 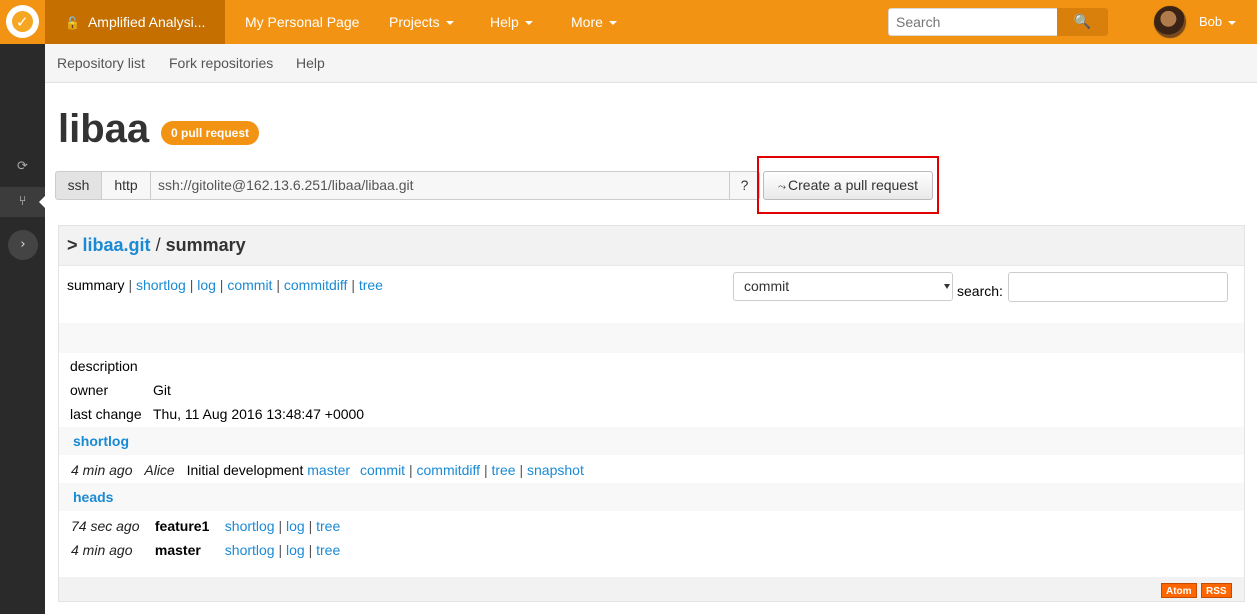 What do you see at coordinates (651, 441) in the screenshot?
I see `shortlog-section-title: shortlog` at bounding box center [651, 441].